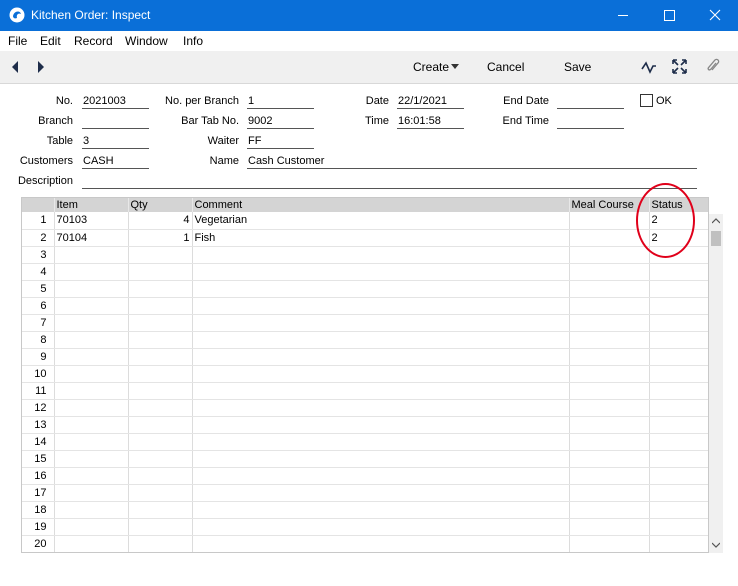  I want to click on table-row: 12, so click(365, 408).